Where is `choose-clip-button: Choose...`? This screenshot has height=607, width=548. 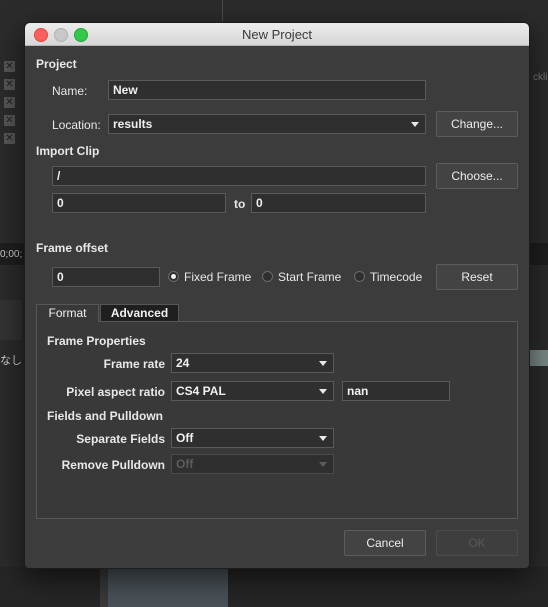
choose-clip-button: Choose... is located at coordinates (477, 176).